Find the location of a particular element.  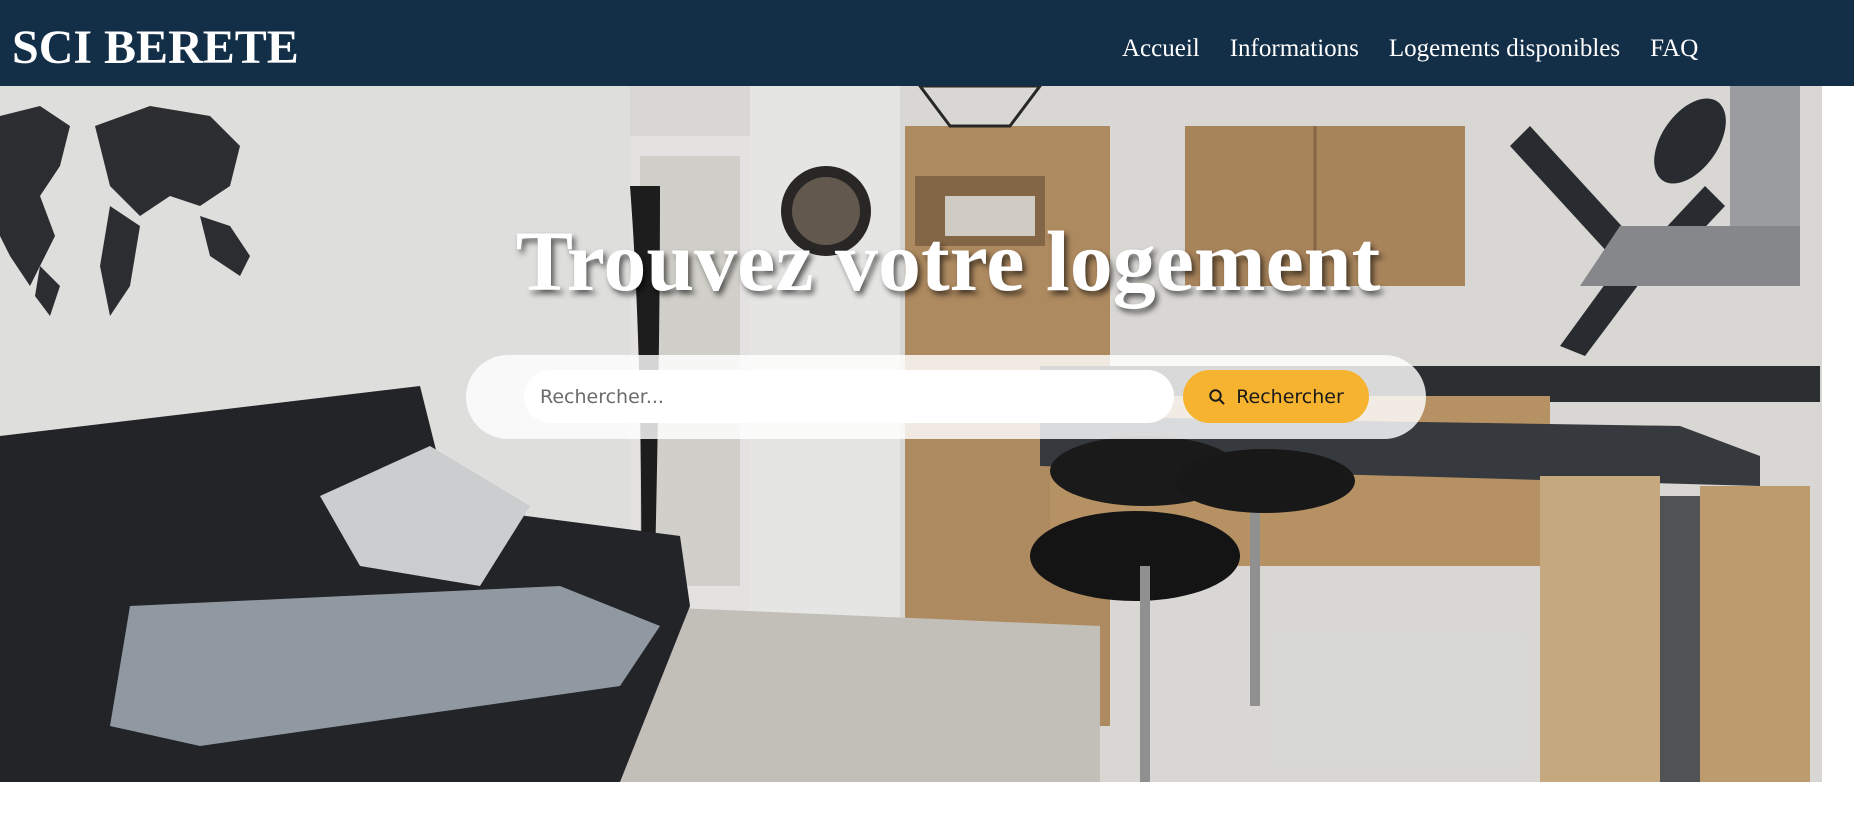

page-gutter-bottom is located at coordinates (927, 802).